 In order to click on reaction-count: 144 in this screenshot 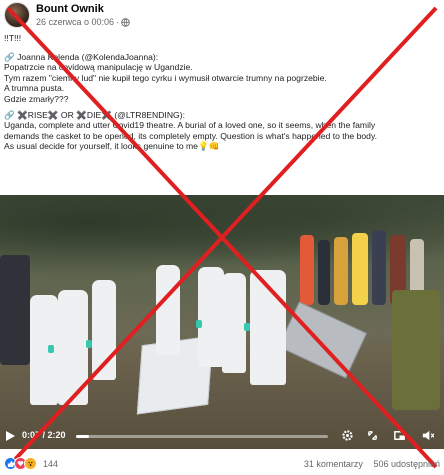, I will do `click(51, 463)`.